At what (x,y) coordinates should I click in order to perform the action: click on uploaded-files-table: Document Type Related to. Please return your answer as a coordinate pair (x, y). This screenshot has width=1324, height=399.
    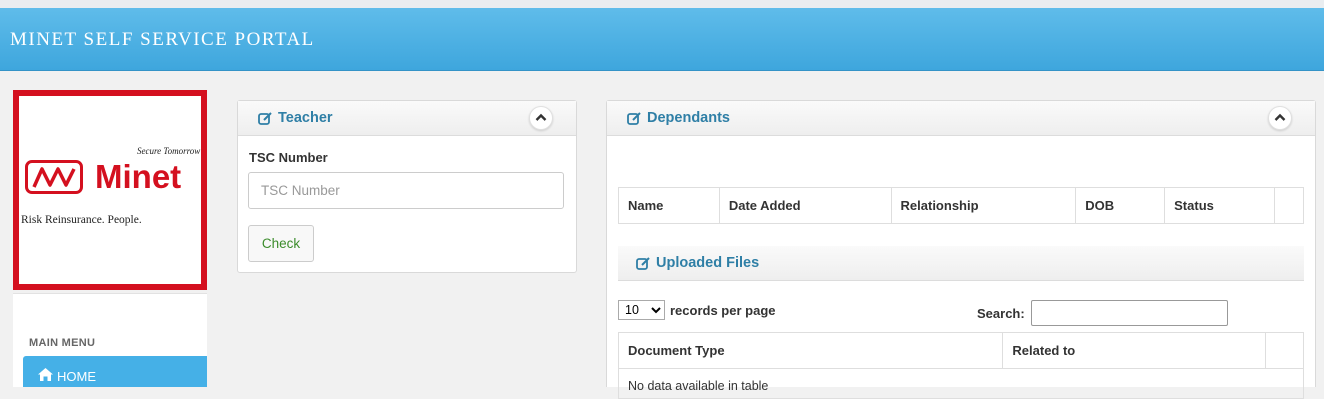
    Looking at the image, I should click on (960, 350).